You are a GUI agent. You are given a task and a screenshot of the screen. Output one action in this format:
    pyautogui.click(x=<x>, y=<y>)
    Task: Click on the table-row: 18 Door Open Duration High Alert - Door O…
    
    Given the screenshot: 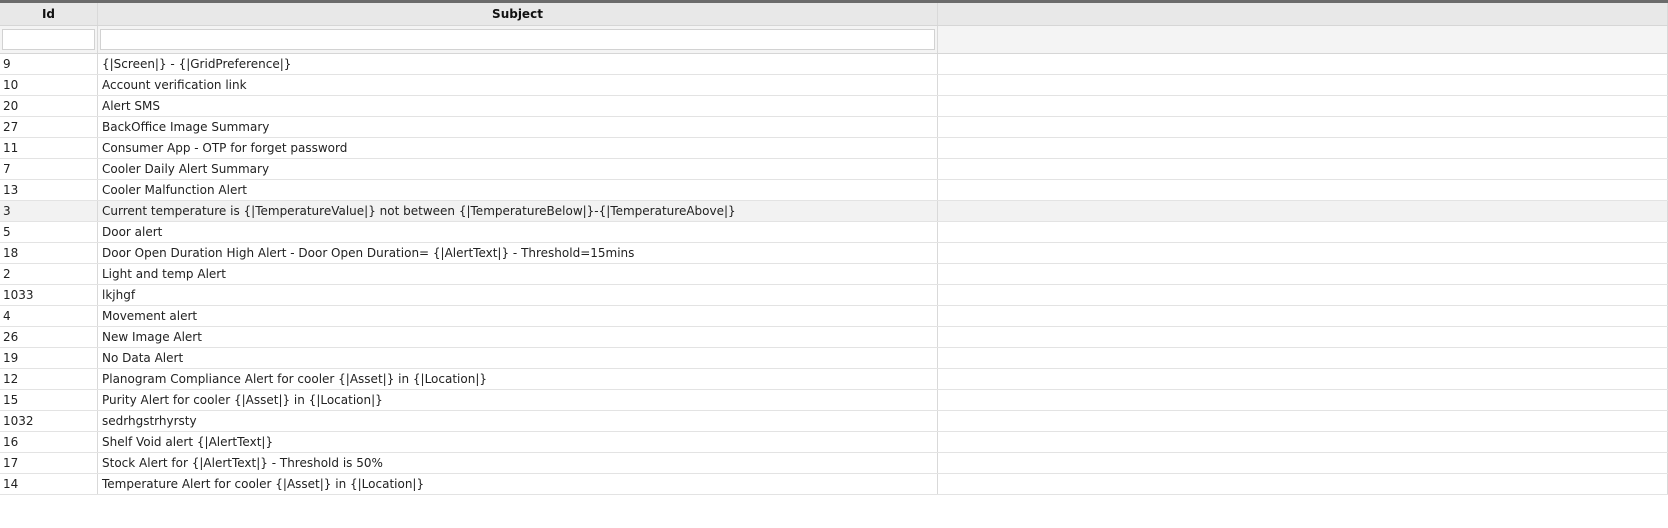 What is the action you would take?
    pyautogui.click(x=834, y=253)
    